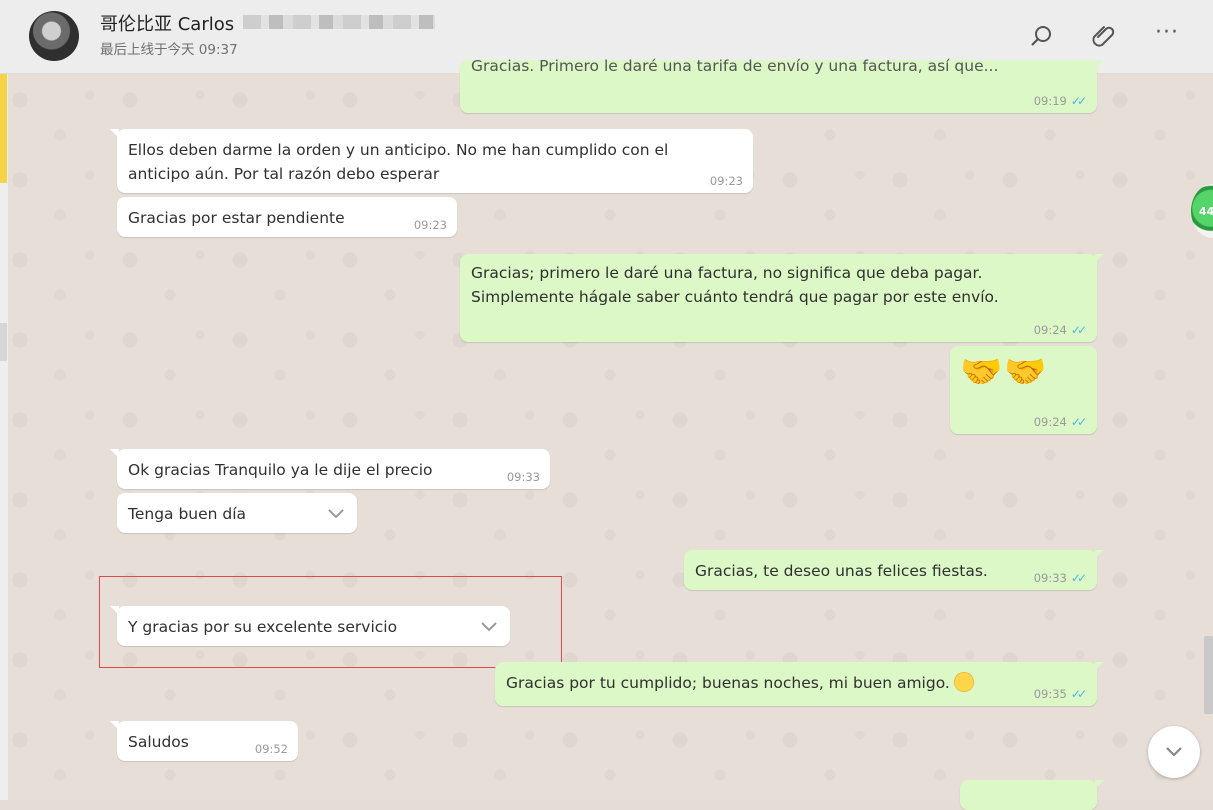 The image size is (1213, 810). I want to click on left-accent-bar, so click(3, 128).